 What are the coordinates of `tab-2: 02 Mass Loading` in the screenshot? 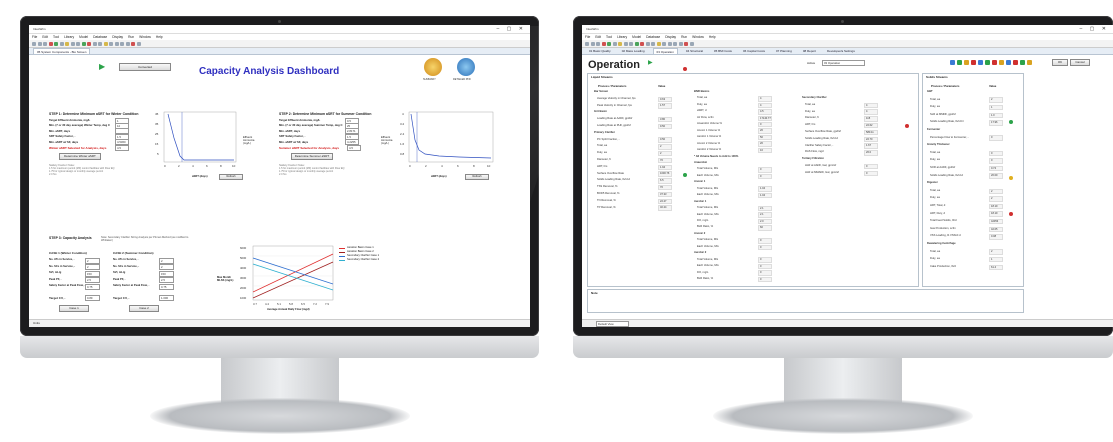 It's located at (633, 51).